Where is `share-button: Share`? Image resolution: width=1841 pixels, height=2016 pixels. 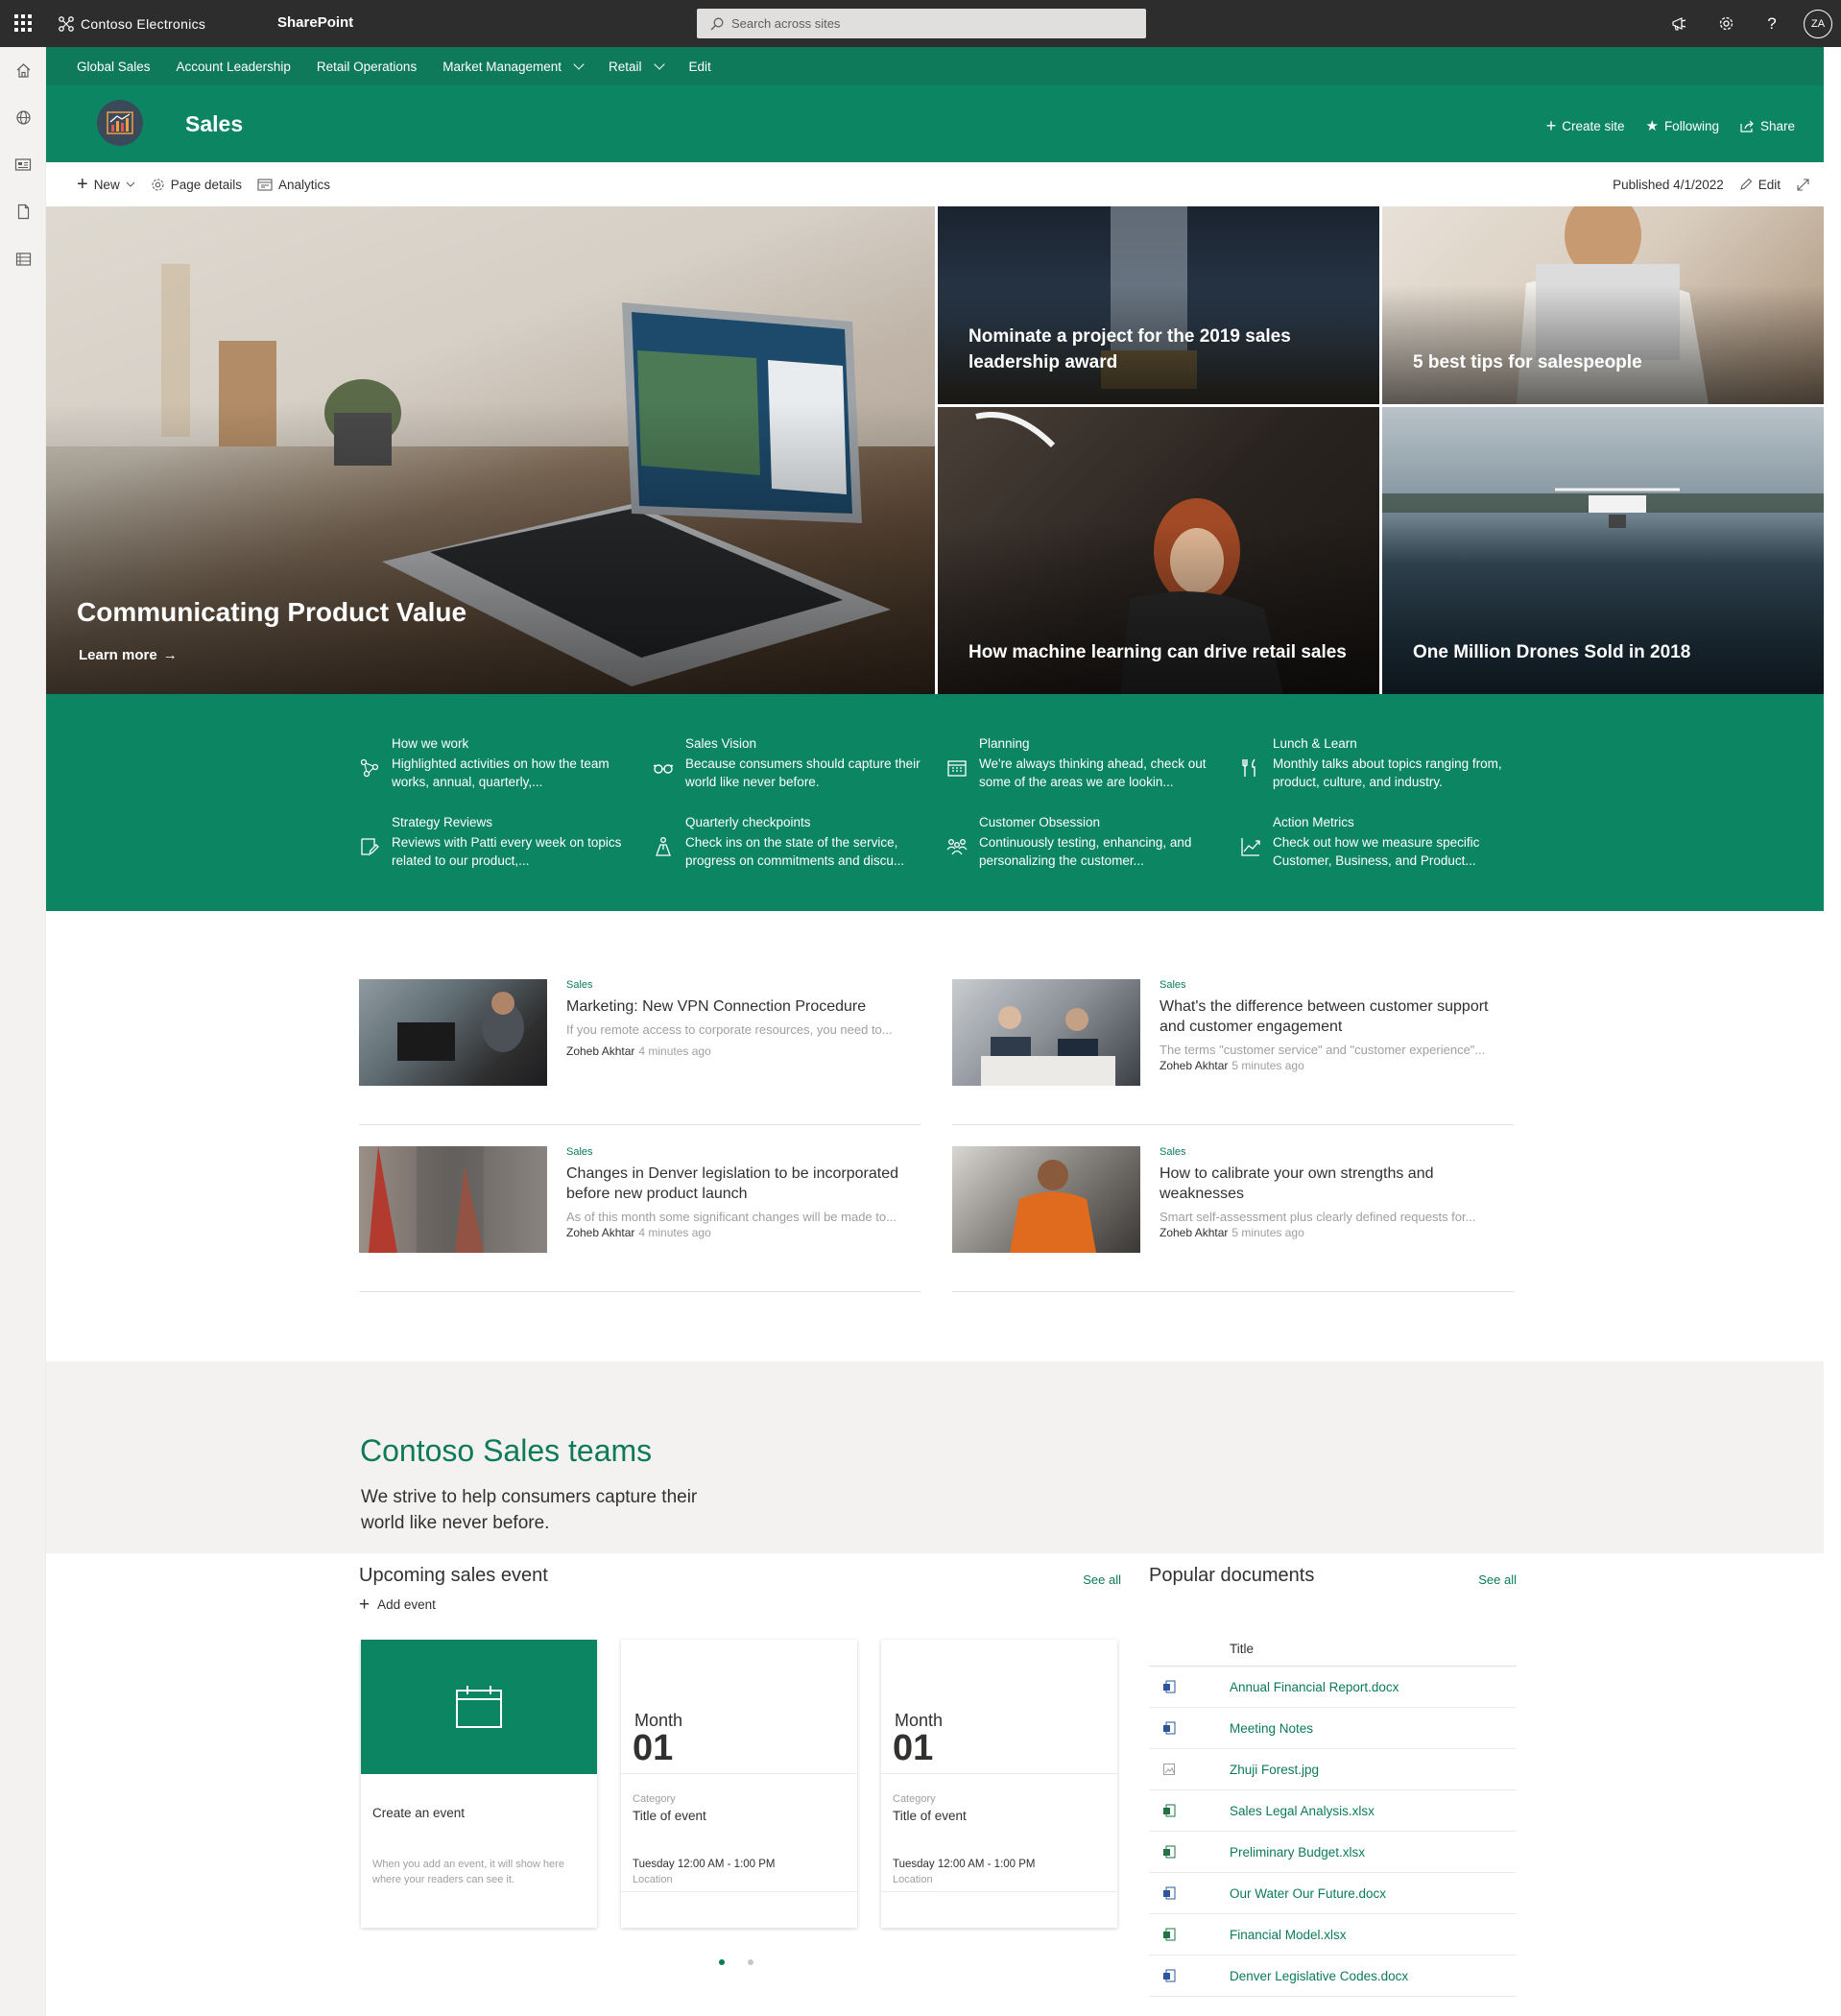
share-button: Share is located at coordinates (1767, 126).